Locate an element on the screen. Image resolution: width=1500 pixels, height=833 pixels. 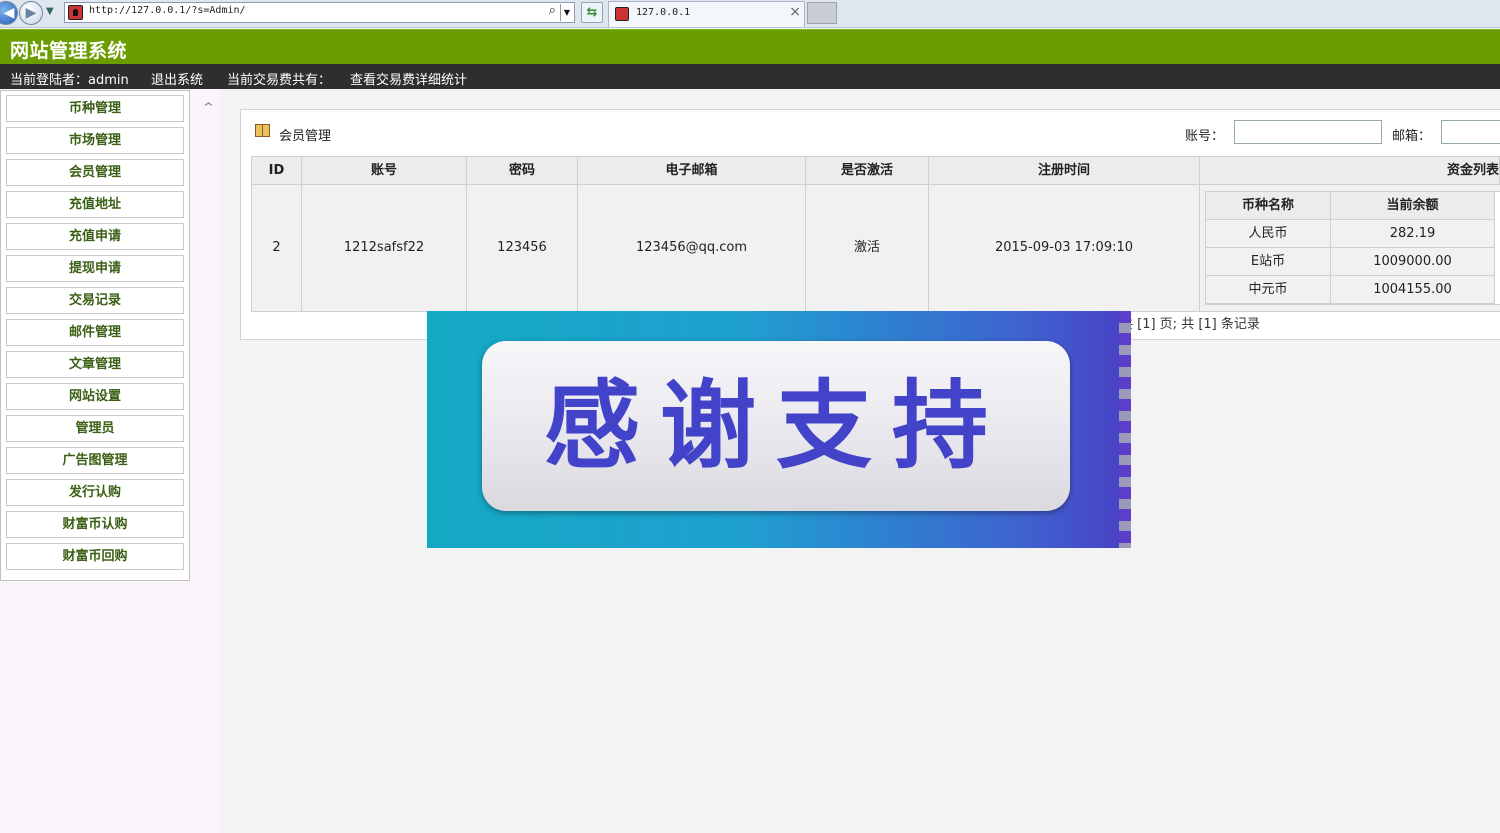
cell-id: 2 is located at coordinates (277, 248).